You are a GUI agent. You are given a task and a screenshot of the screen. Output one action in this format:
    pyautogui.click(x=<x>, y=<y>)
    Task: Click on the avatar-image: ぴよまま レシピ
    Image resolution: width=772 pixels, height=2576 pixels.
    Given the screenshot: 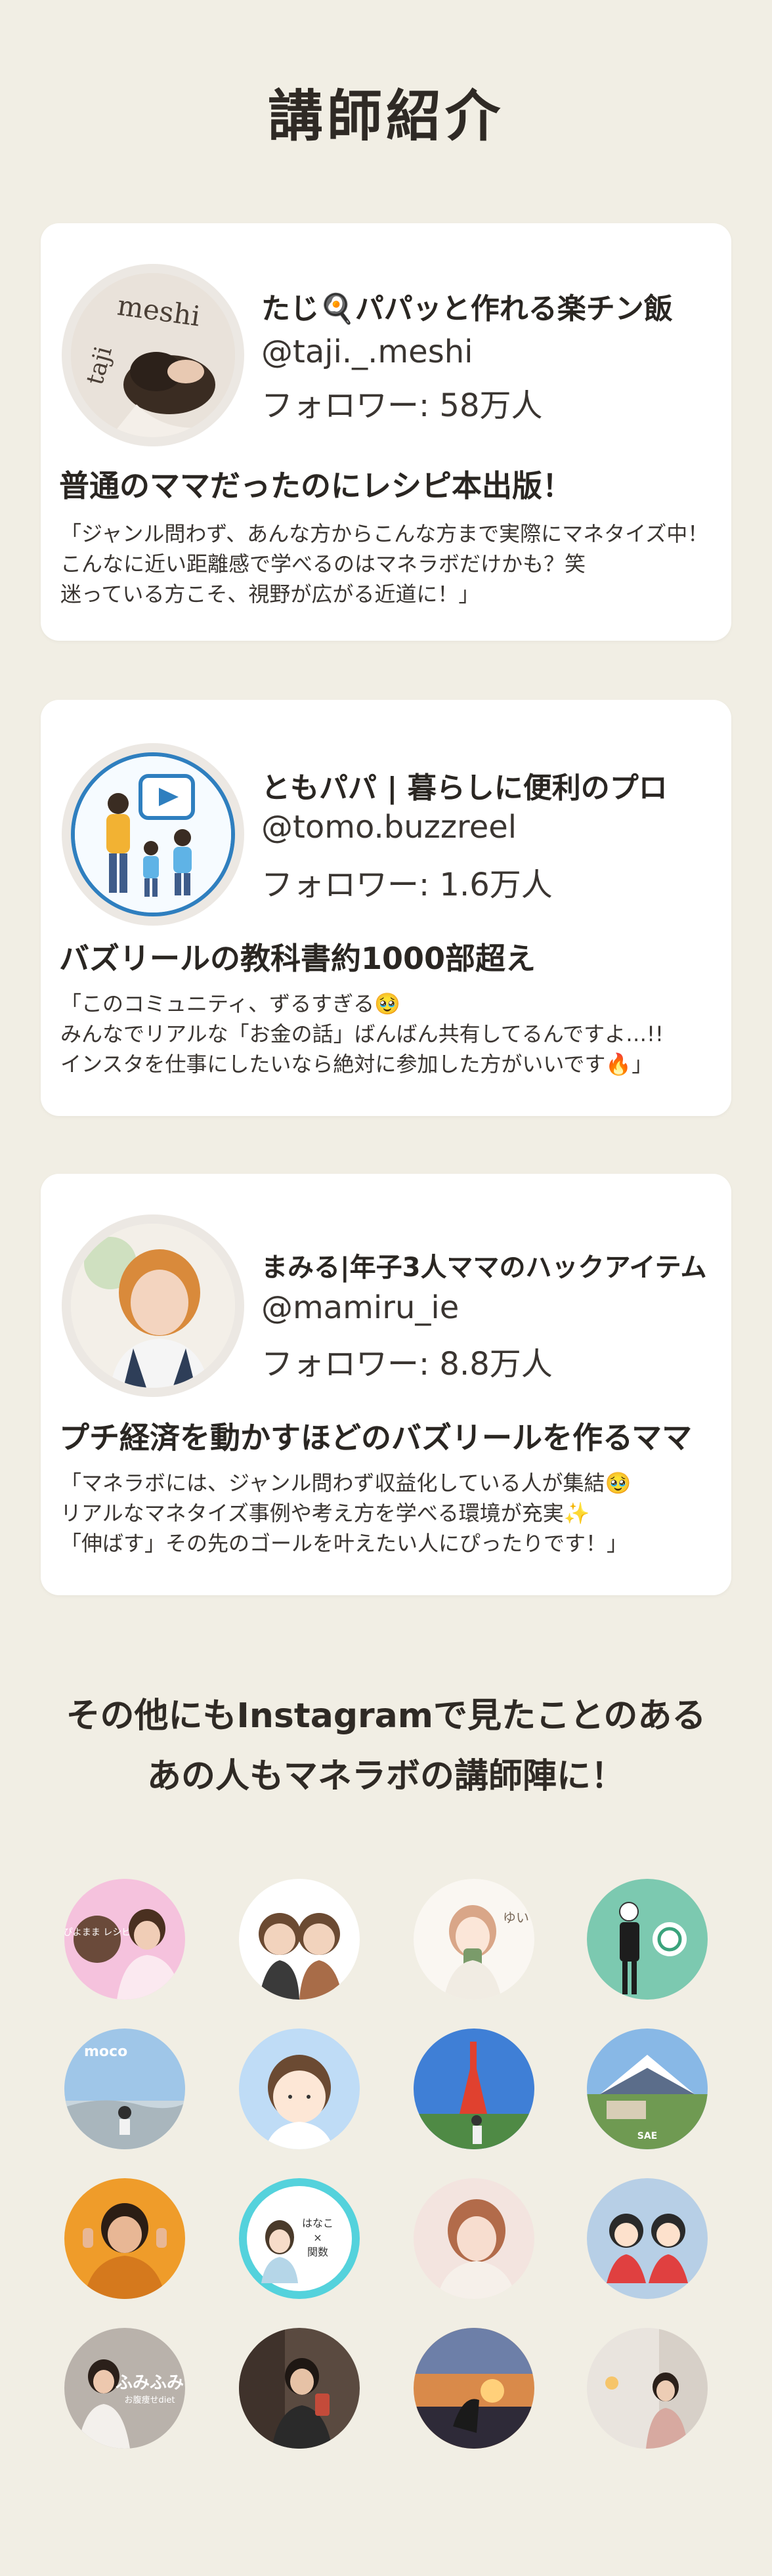 What is the action you would take?
    pyautogui.click(x=124, y=1939)
    